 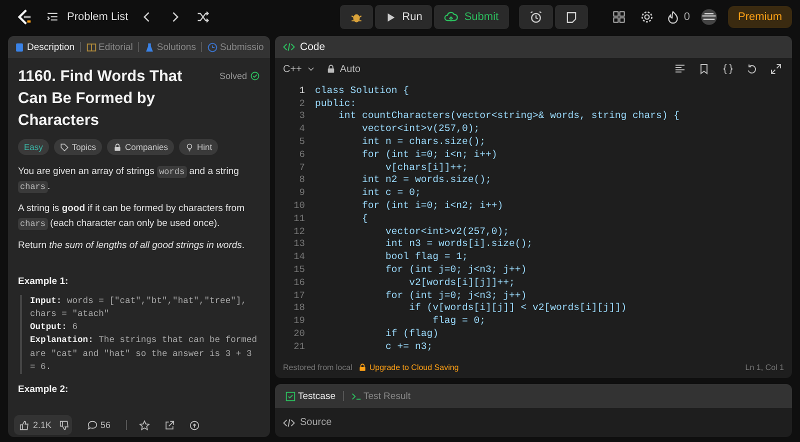 I want to click on debug-button, so click(x=357, y=17).